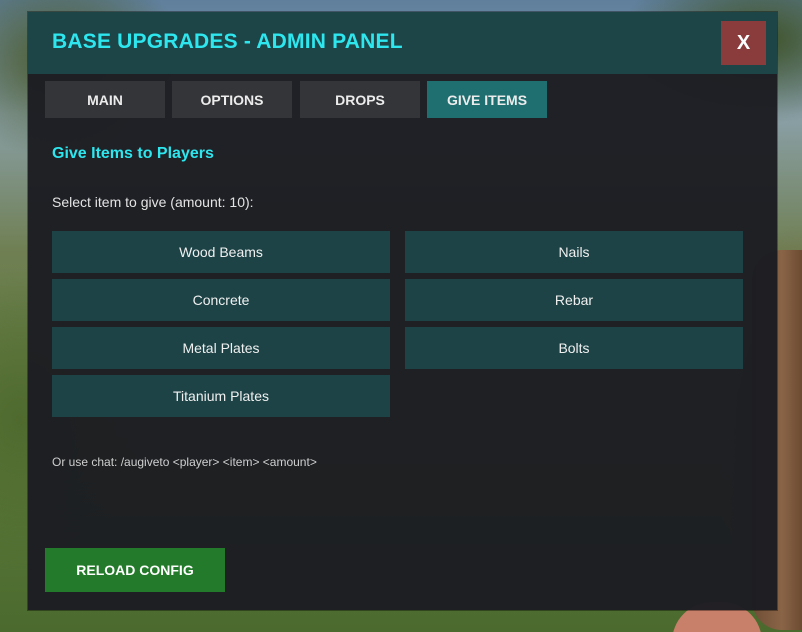  I want to click on give-wood-beams-button: Wood Beams, so click(221, 252).